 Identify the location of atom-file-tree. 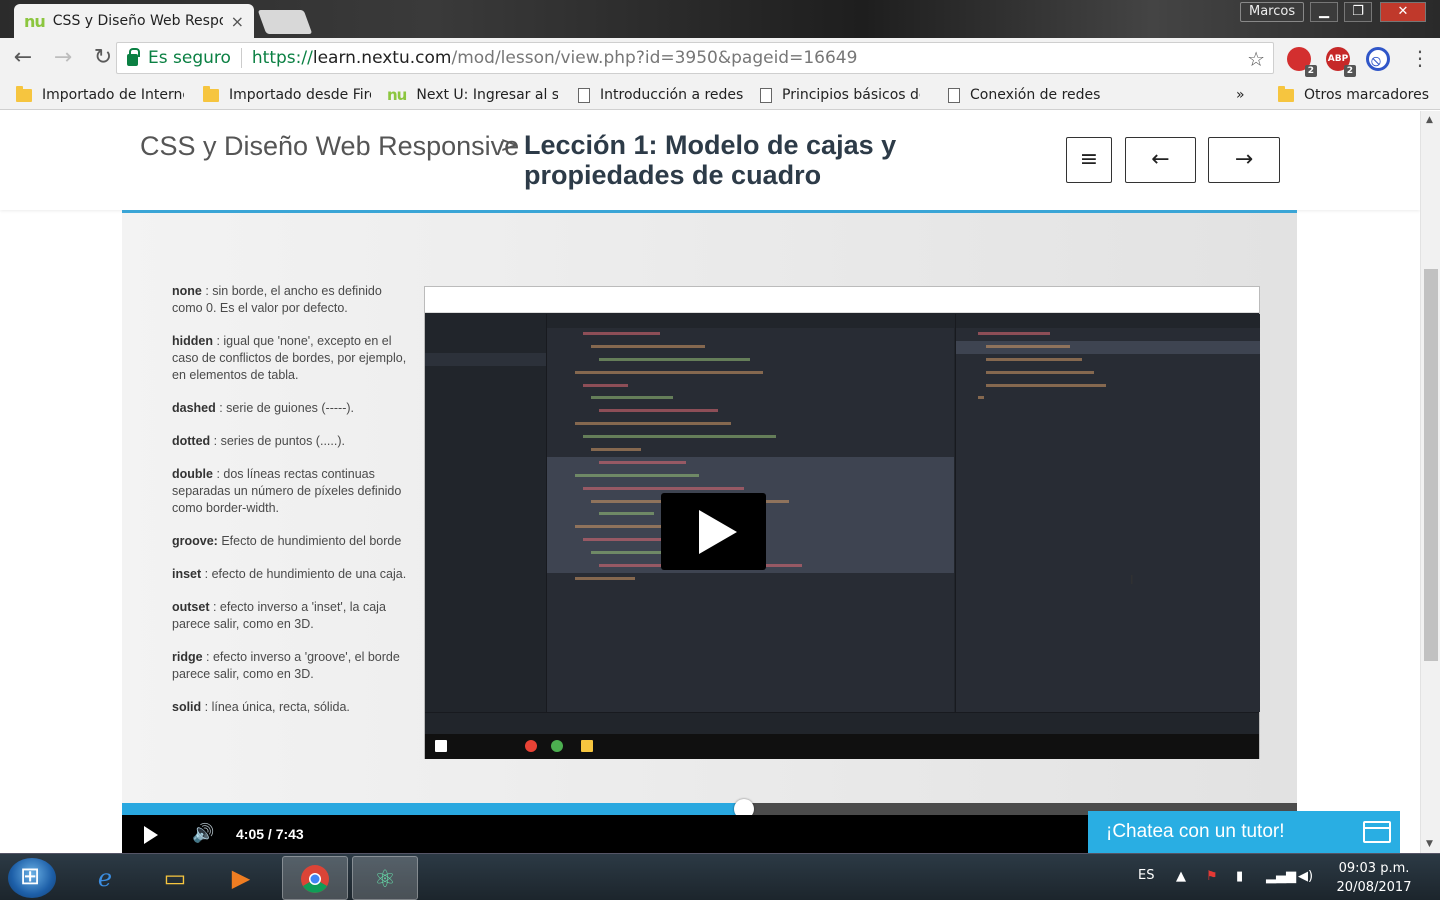
(486, 513).